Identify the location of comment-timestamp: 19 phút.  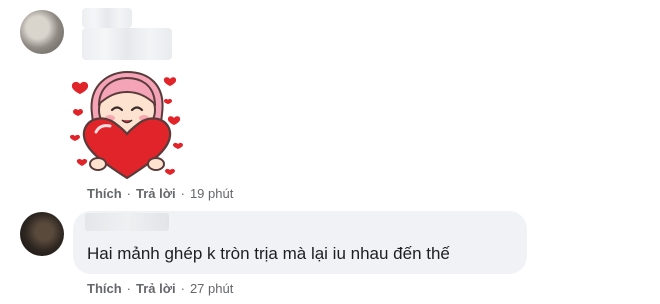
(211, 193).